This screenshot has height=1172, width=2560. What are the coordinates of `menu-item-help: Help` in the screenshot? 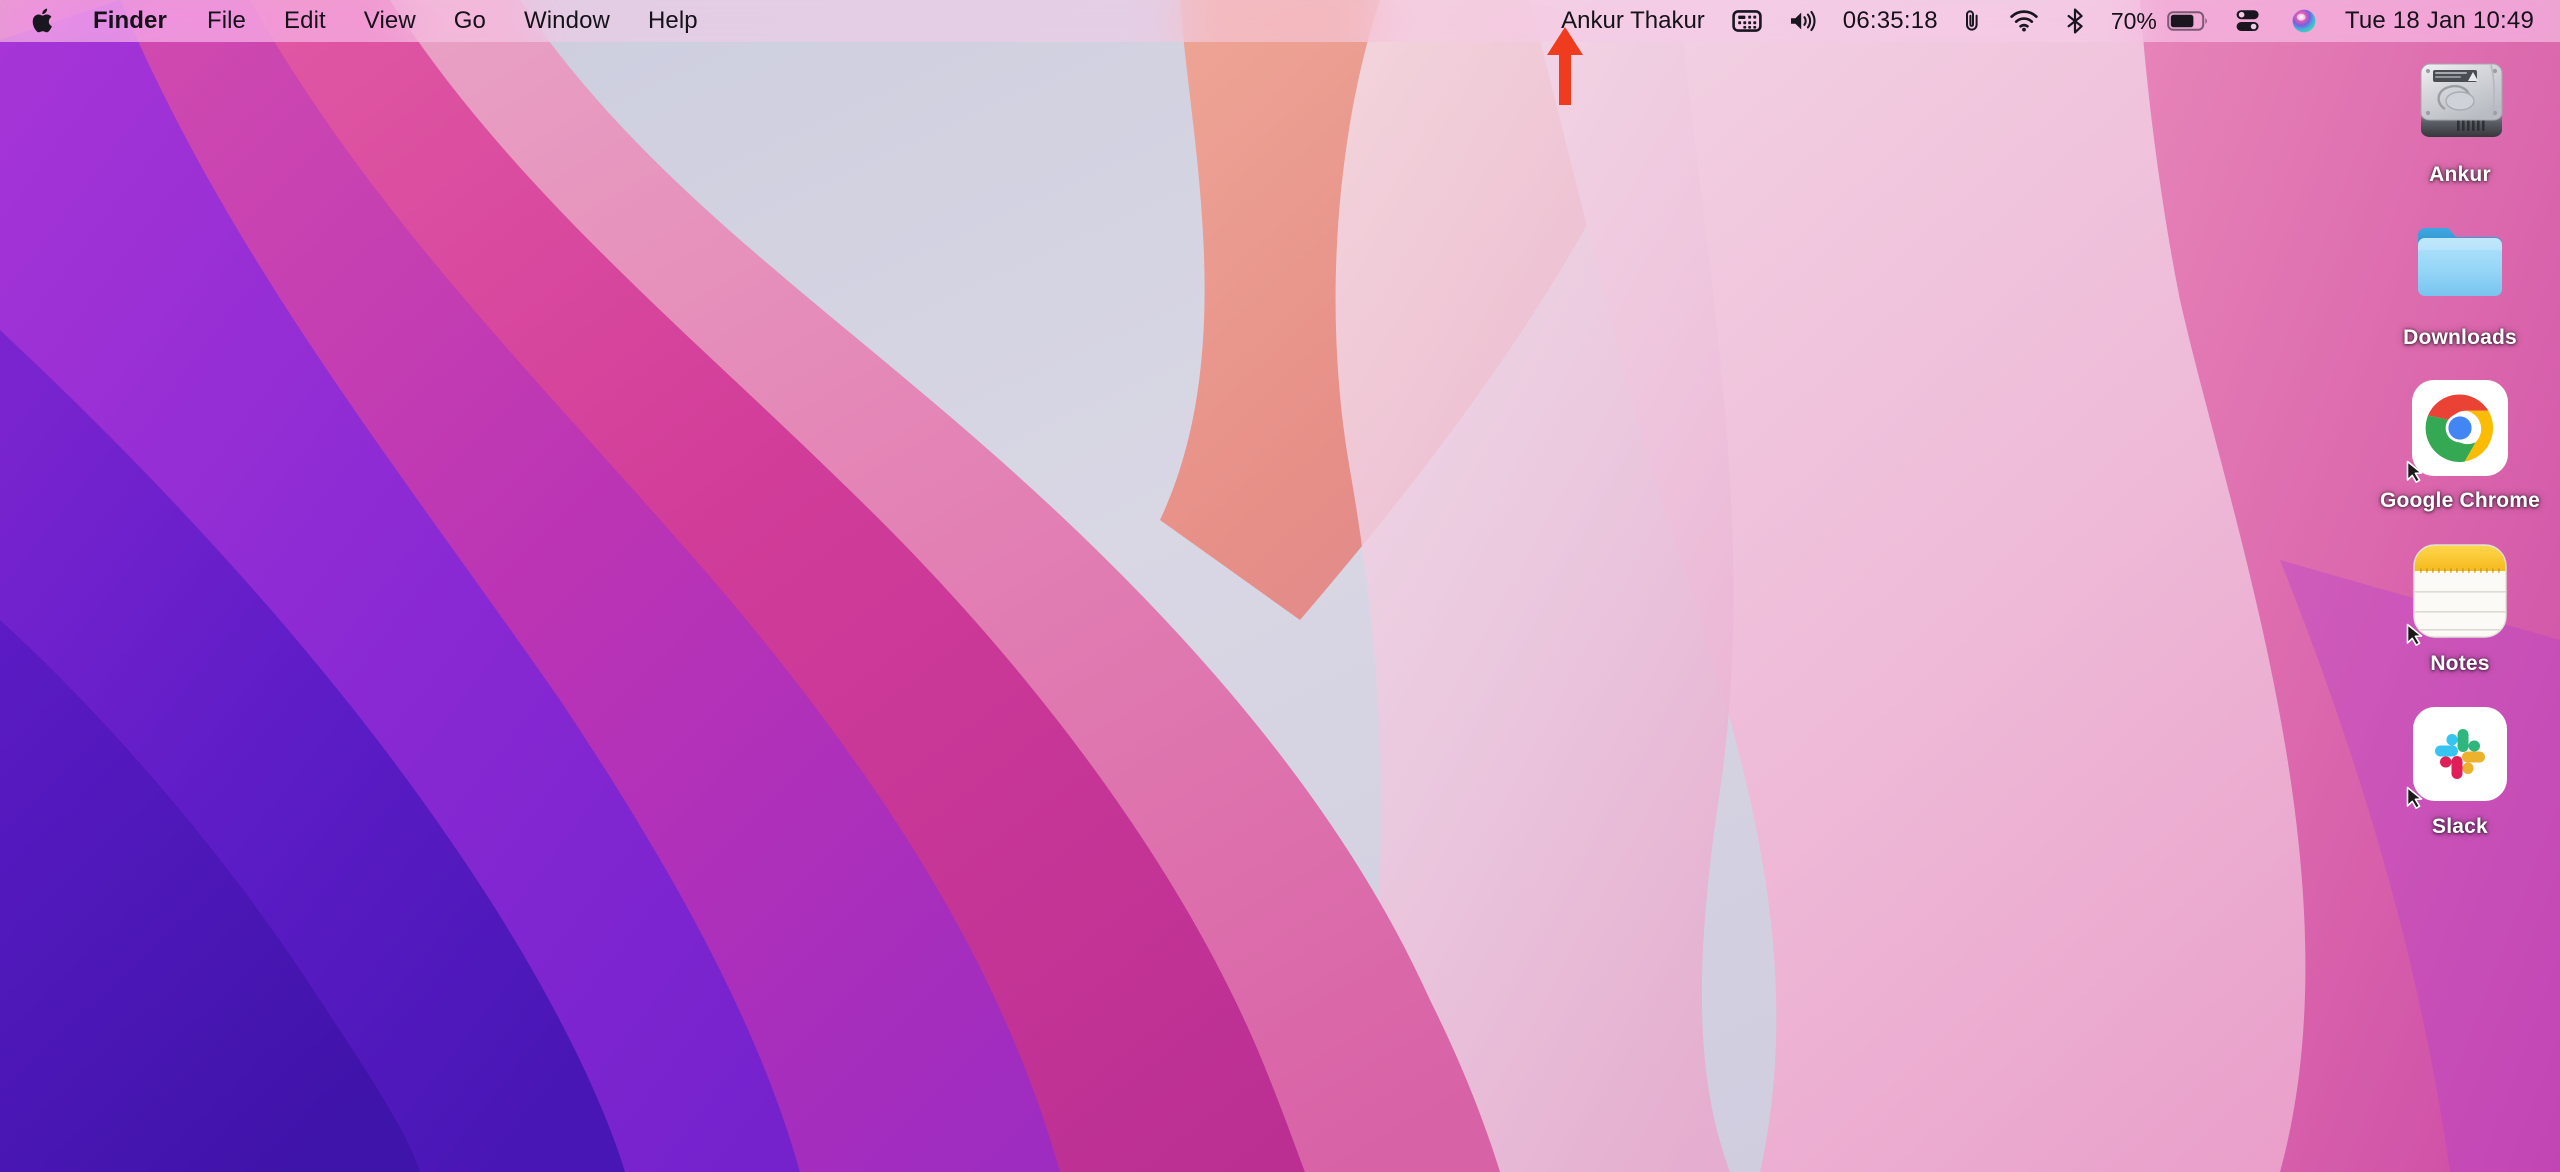 It's located at (673, 21).